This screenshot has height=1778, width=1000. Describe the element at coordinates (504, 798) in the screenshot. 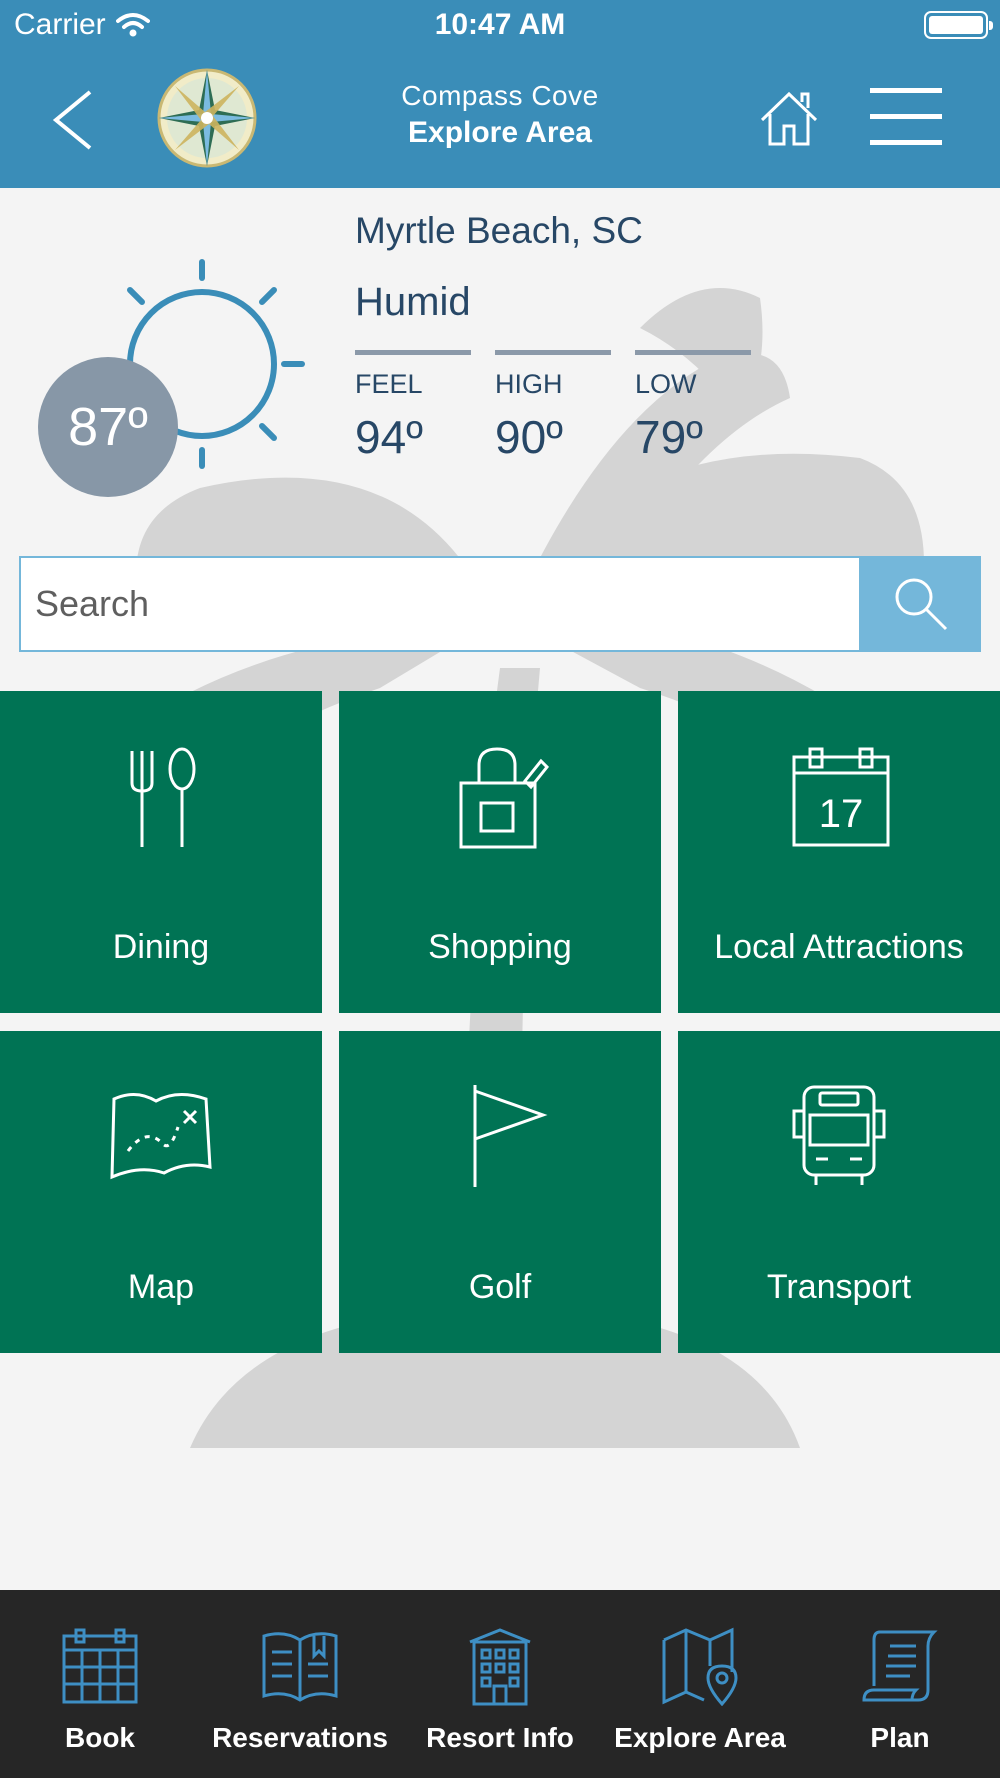

I see `shopping-bag-icon` at that location.